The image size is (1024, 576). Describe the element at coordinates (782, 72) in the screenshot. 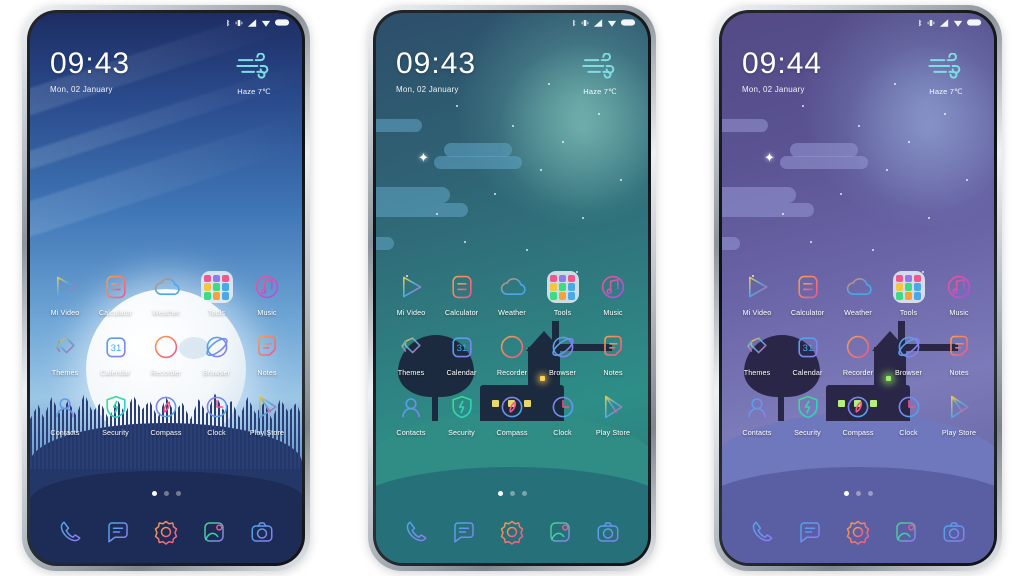

I see `clock-widget: 09:44 Mon, 02 January` at that location.